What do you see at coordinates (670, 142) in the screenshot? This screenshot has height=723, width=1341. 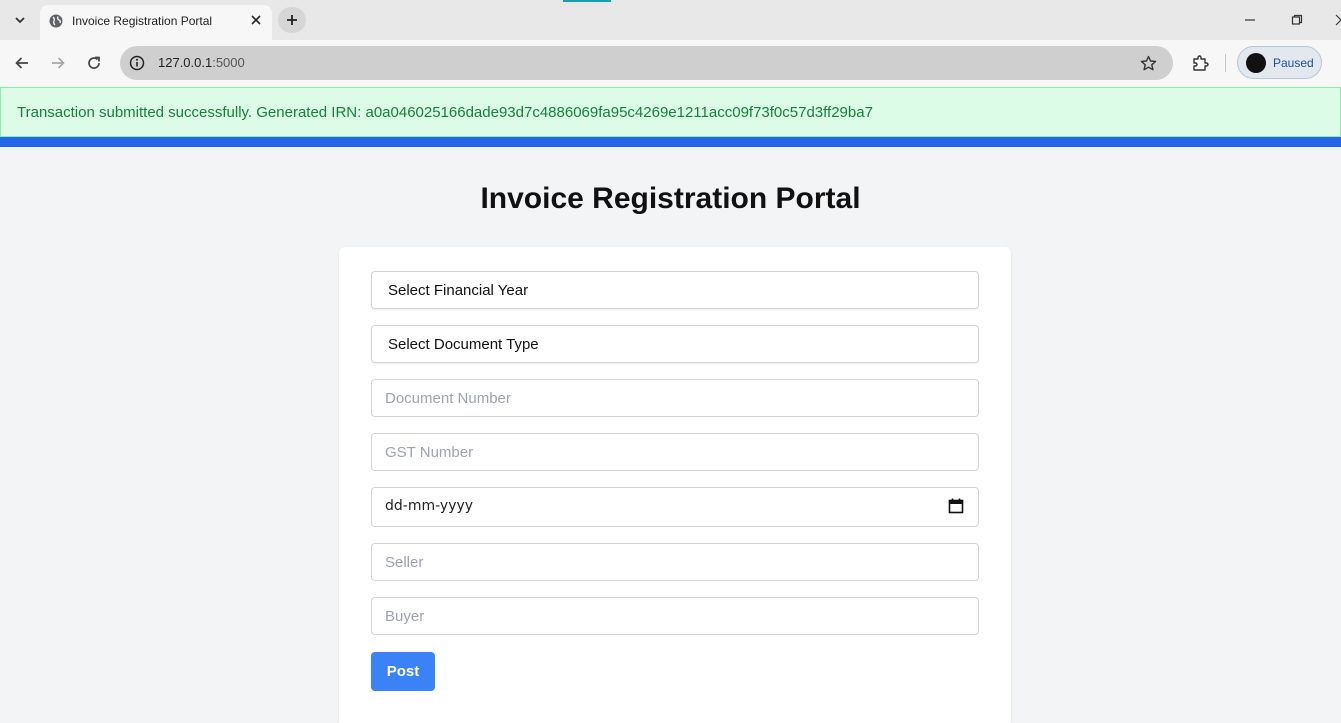 I see `header-bar` at bounding box center [670, 142].